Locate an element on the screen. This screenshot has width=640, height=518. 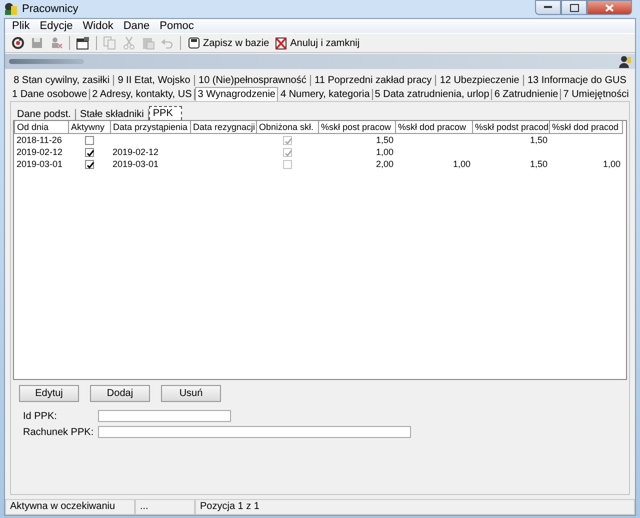
tab: 8 Stan cywilny, zasiłki is located at coordinates (62, 80).